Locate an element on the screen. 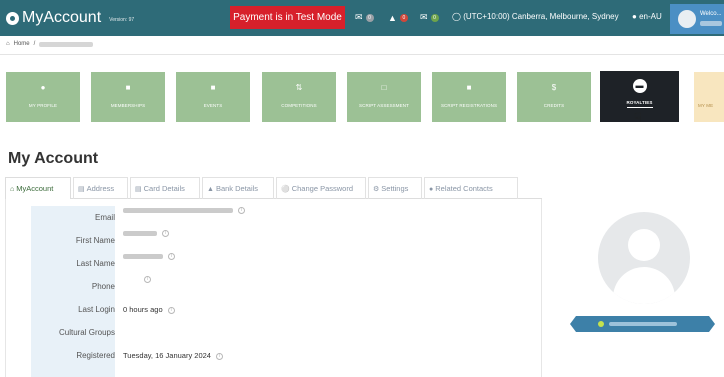 This screenshot has height=377, width=724. breadcrumb: ⌂ Home / is located at coordinates (50, 44).